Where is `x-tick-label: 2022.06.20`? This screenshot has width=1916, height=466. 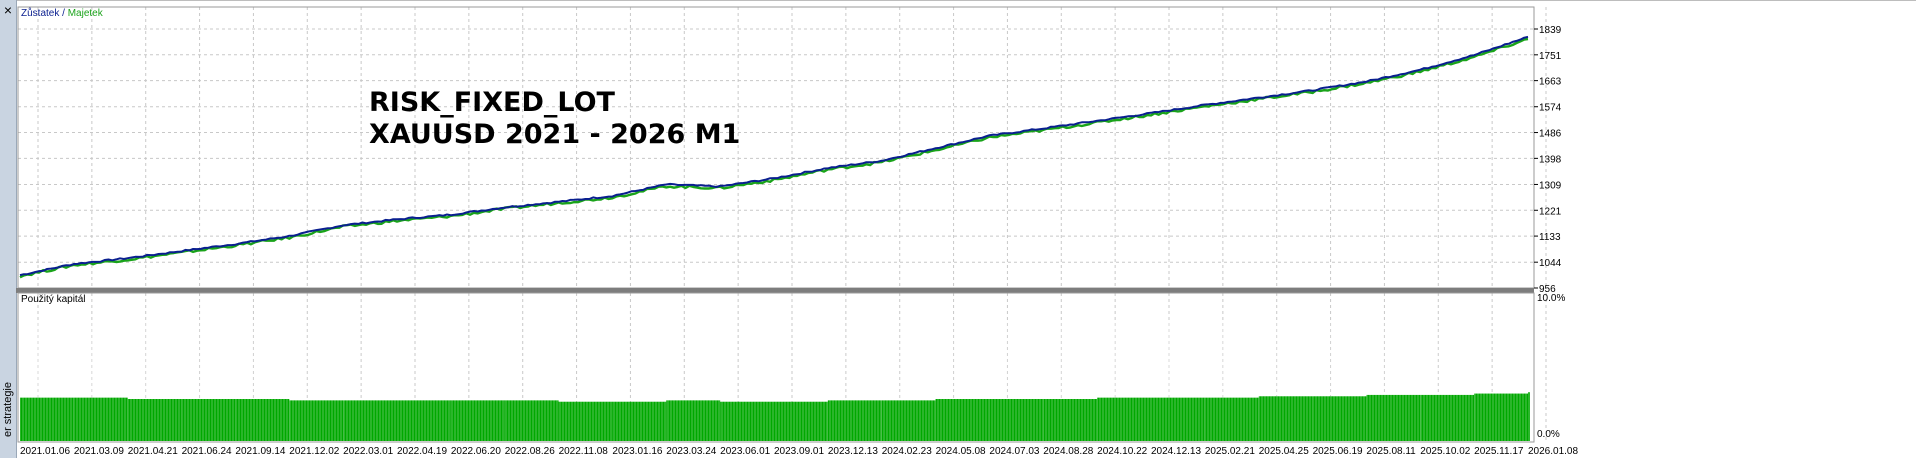
x-tick-label: 2022.06.20 is located at coordinates (476, 451).